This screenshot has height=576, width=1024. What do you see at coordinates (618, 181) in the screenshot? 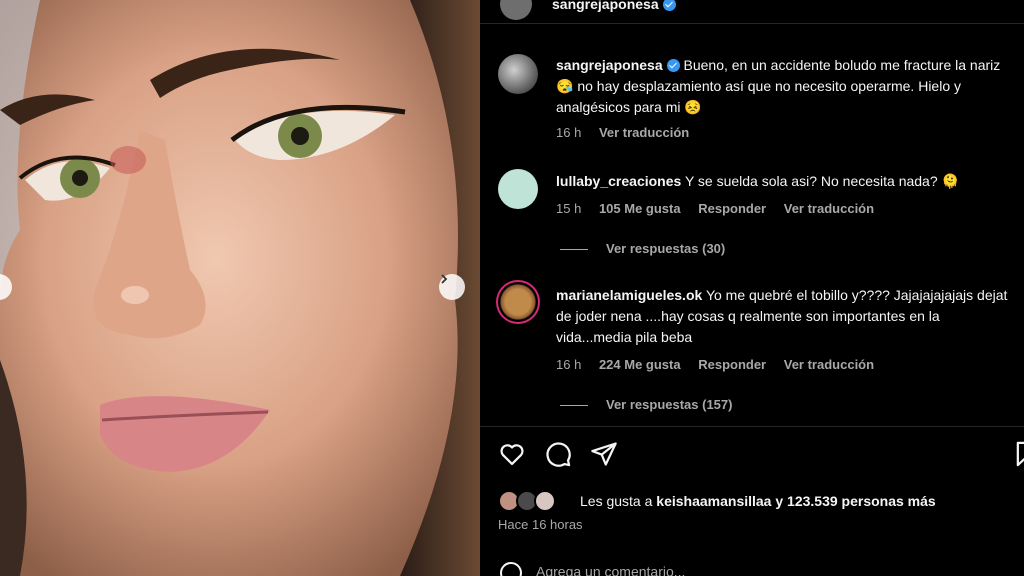
I see `comment-username: lullaby_creaciones` at bounding box center [618, 181].